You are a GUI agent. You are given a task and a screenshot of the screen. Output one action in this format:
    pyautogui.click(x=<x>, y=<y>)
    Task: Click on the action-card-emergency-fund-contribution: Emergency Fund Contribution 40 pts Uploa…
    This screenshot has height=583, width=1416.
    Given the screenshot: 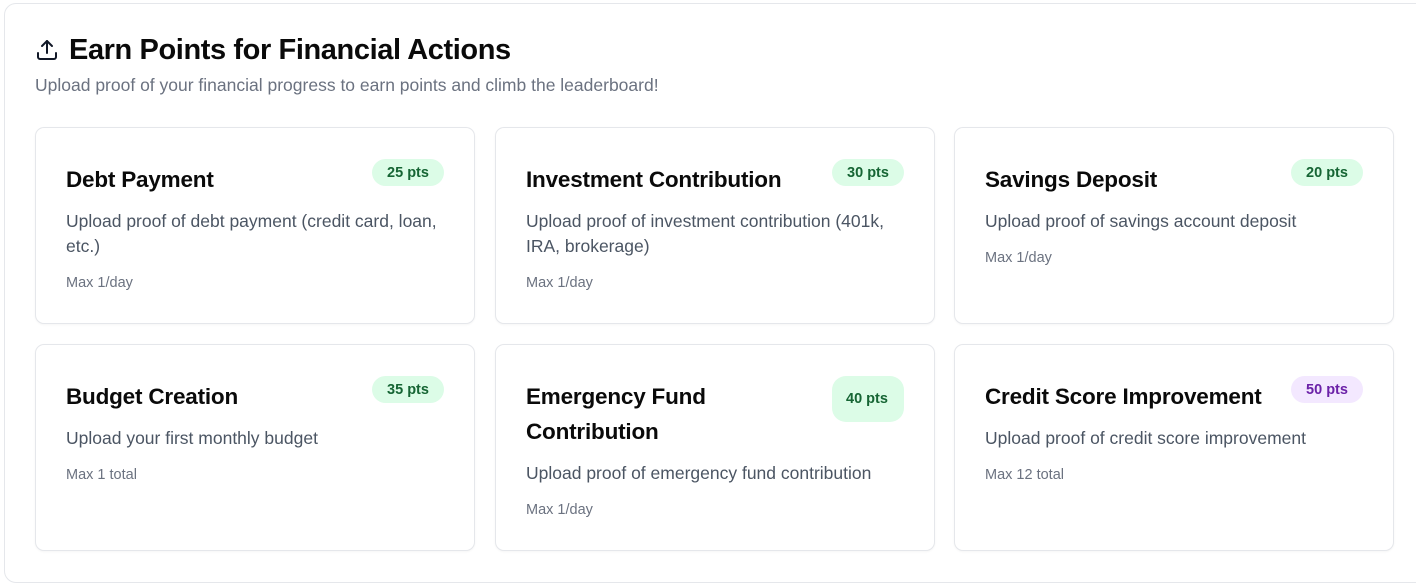 What is the action you would take?
    pyautogui.click(x=715, y=447)
    